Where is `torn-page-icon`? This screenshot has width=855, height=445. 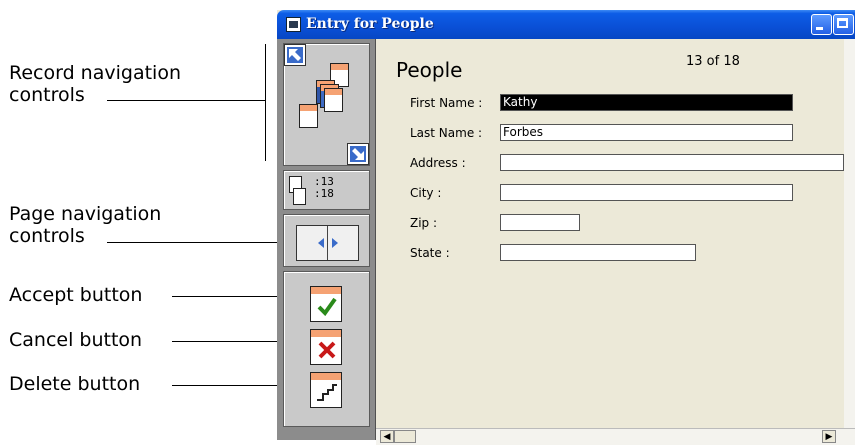
torn-page-icon is located at coordinates (327, 392).